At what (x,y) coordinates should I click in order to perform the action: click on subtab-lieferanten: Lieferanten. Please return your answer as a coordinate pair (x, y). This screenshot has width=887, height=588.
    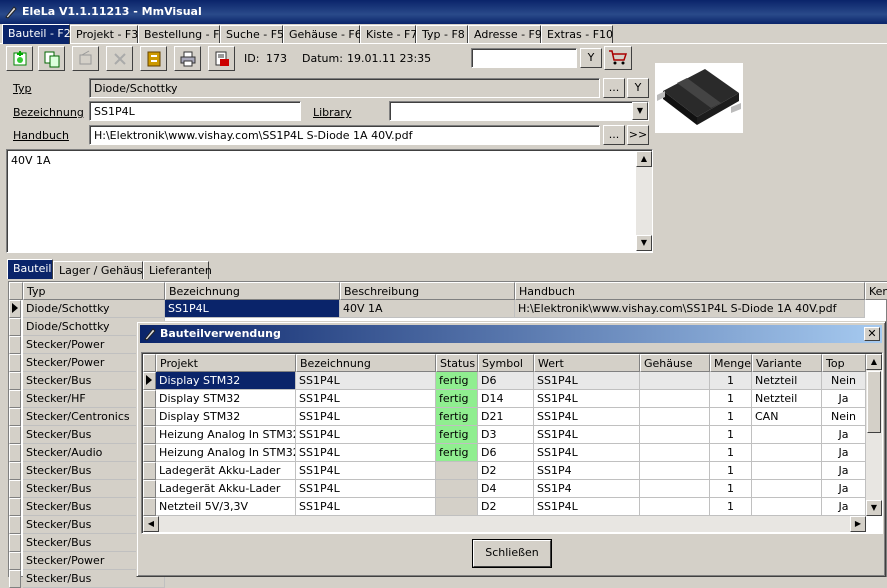
    Looking at the image, I should click on (177, 270).